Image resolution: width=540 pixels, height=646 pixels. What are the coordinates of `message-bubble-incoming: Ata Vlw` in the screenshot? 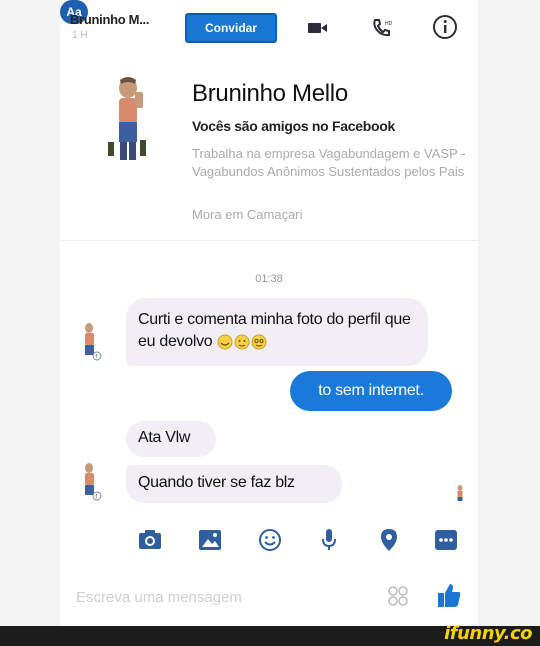 It's located at (171, 439).